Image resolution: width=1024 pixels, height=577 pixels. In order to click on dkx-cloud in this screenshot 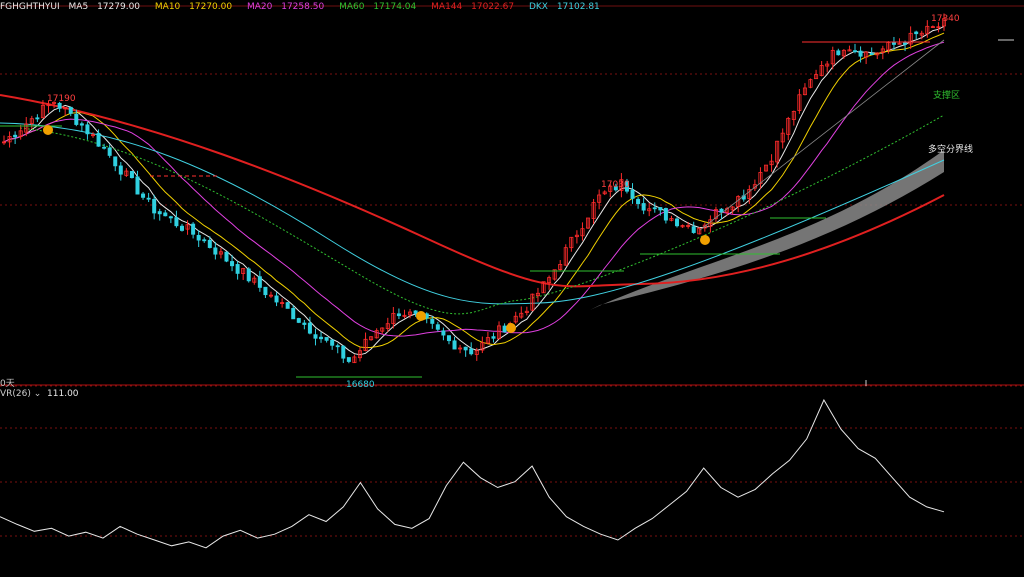, I will do `click(767, 230)`.